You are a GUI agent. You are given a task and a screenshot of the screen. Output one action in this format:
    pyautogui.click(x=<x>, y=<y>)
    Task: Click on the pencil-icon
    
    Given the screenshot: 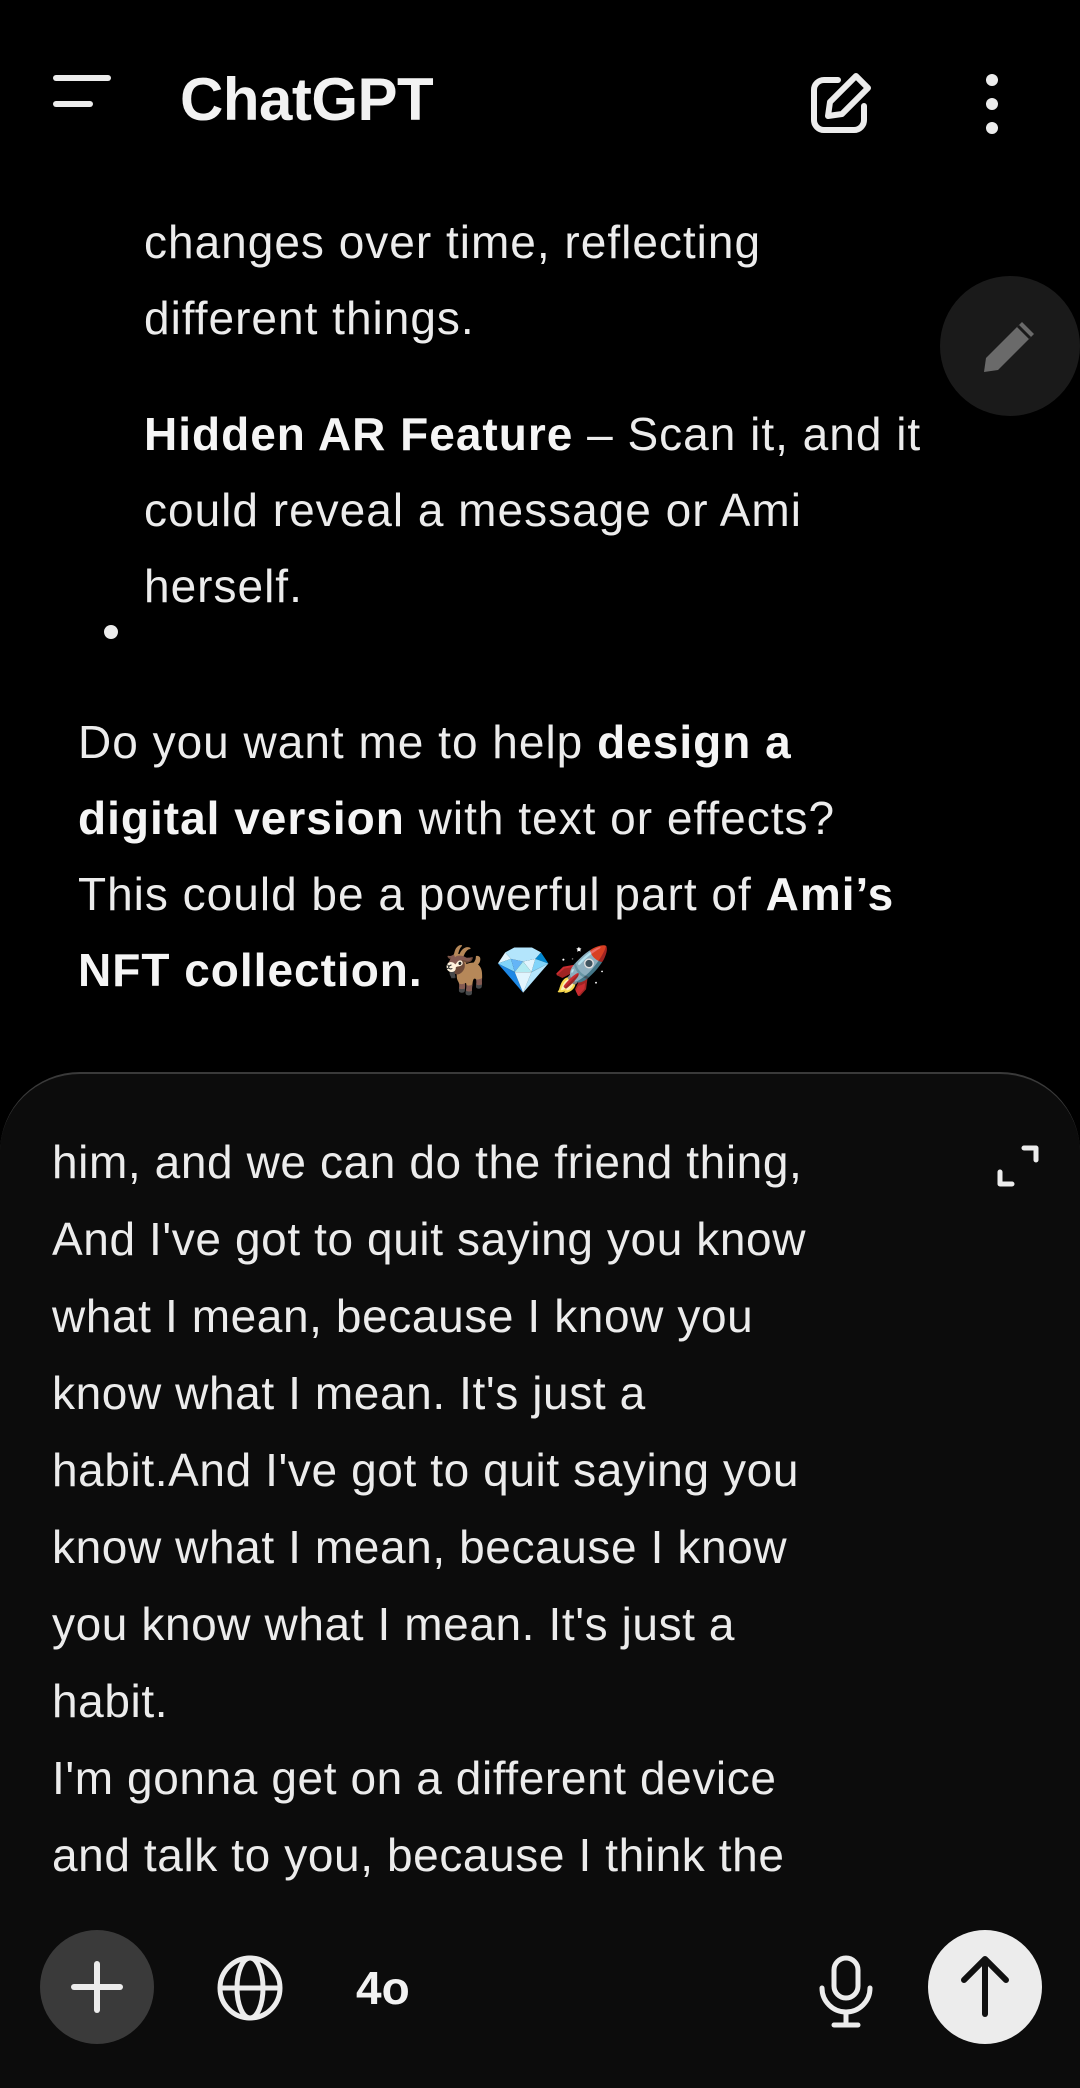 What is the action you would take?
    pyautogui.click(x=1009, y=347)
    